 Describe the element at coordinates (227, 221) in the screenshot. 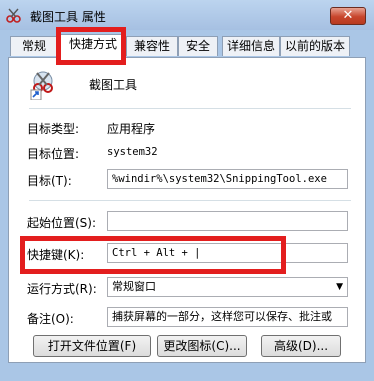

I see `start-in-field` at that location.